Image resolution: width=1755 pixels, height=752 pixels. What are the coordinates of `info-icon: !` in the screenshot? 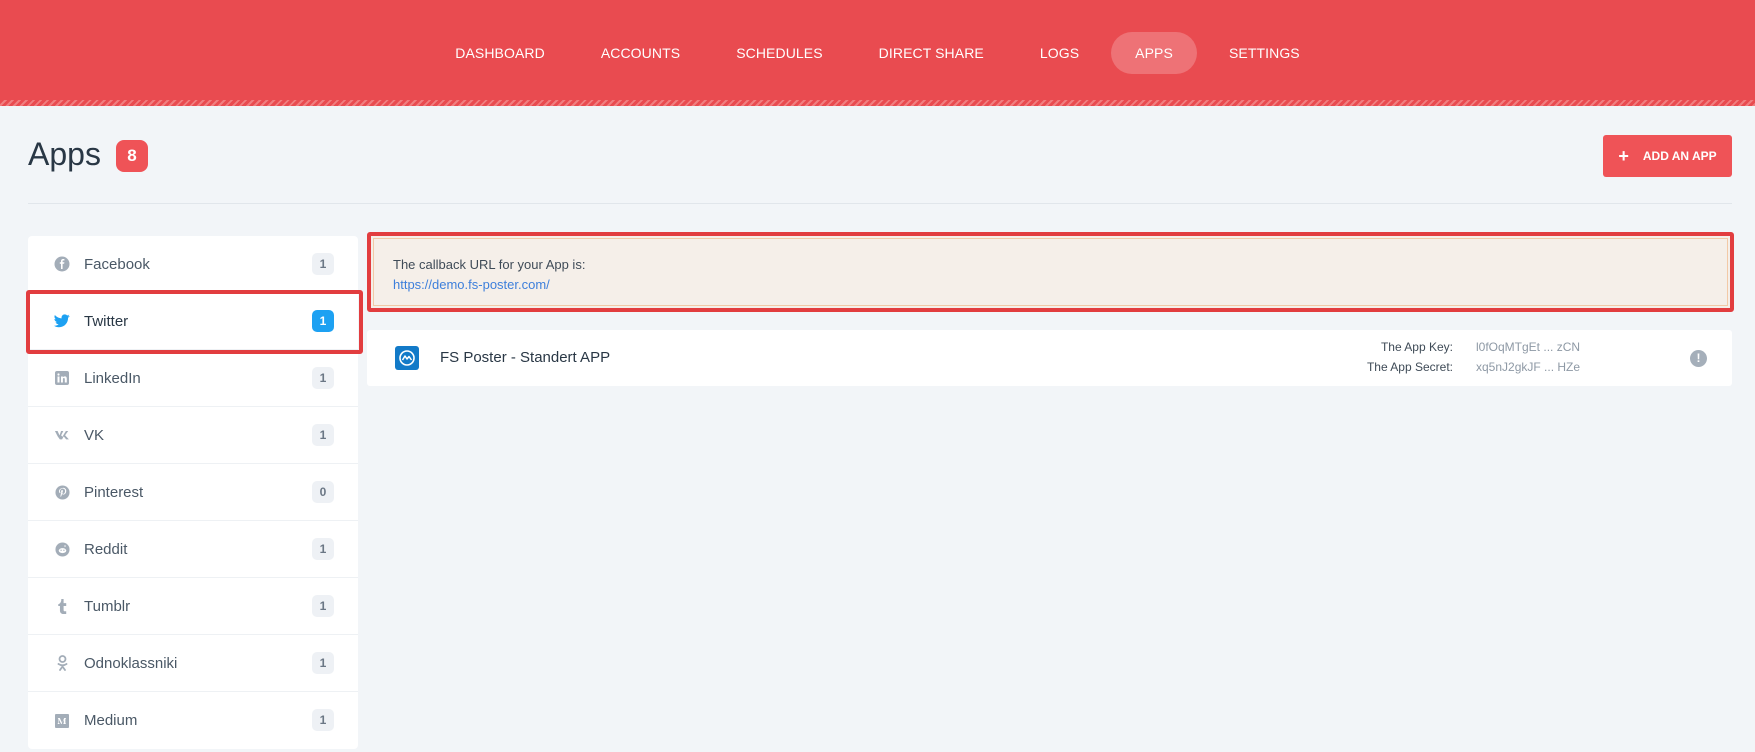 It's located at (1698, 358).